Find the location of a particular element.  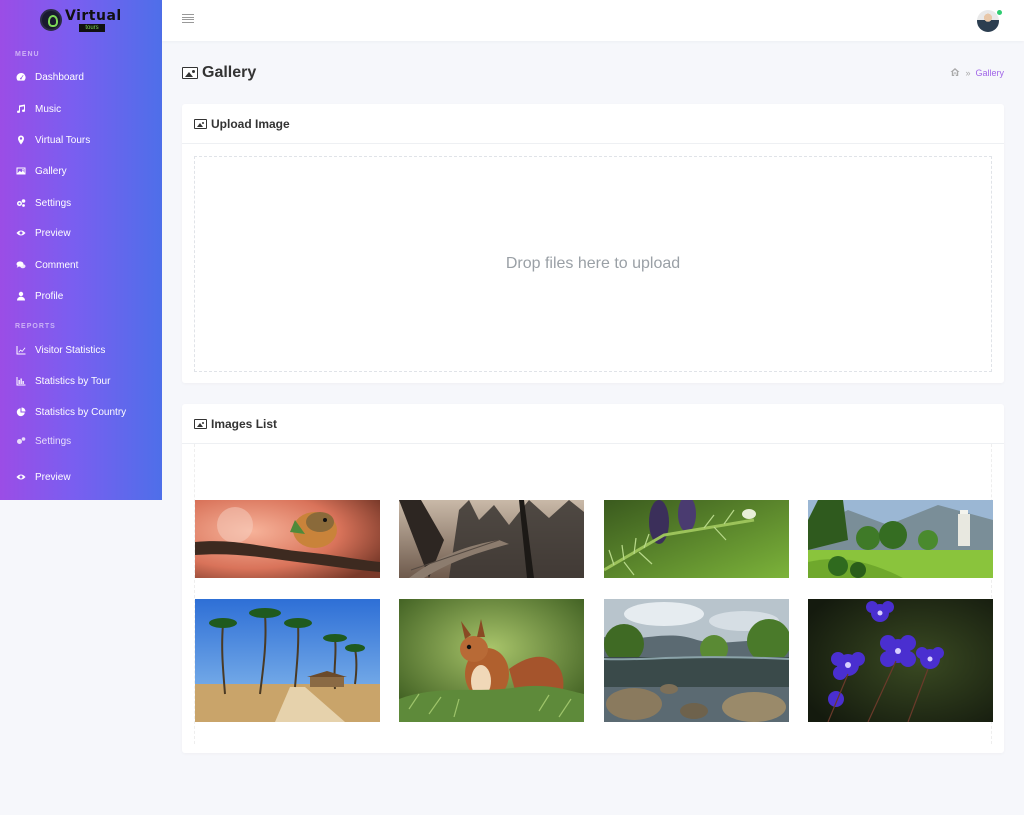

sidebar-item-label: Gallery is located at coordinates (51, 171).